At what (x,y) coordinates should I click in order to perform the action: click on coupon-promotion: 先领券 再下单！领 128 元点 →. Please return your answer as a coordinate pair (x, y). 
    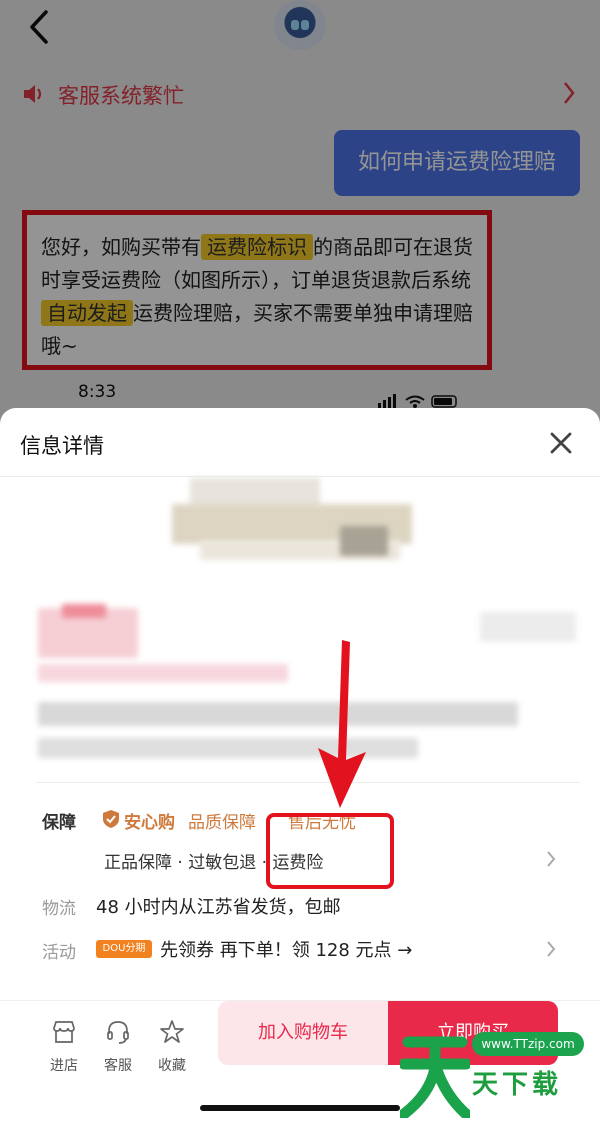
    Looking at the image, I should click on (286, 949).